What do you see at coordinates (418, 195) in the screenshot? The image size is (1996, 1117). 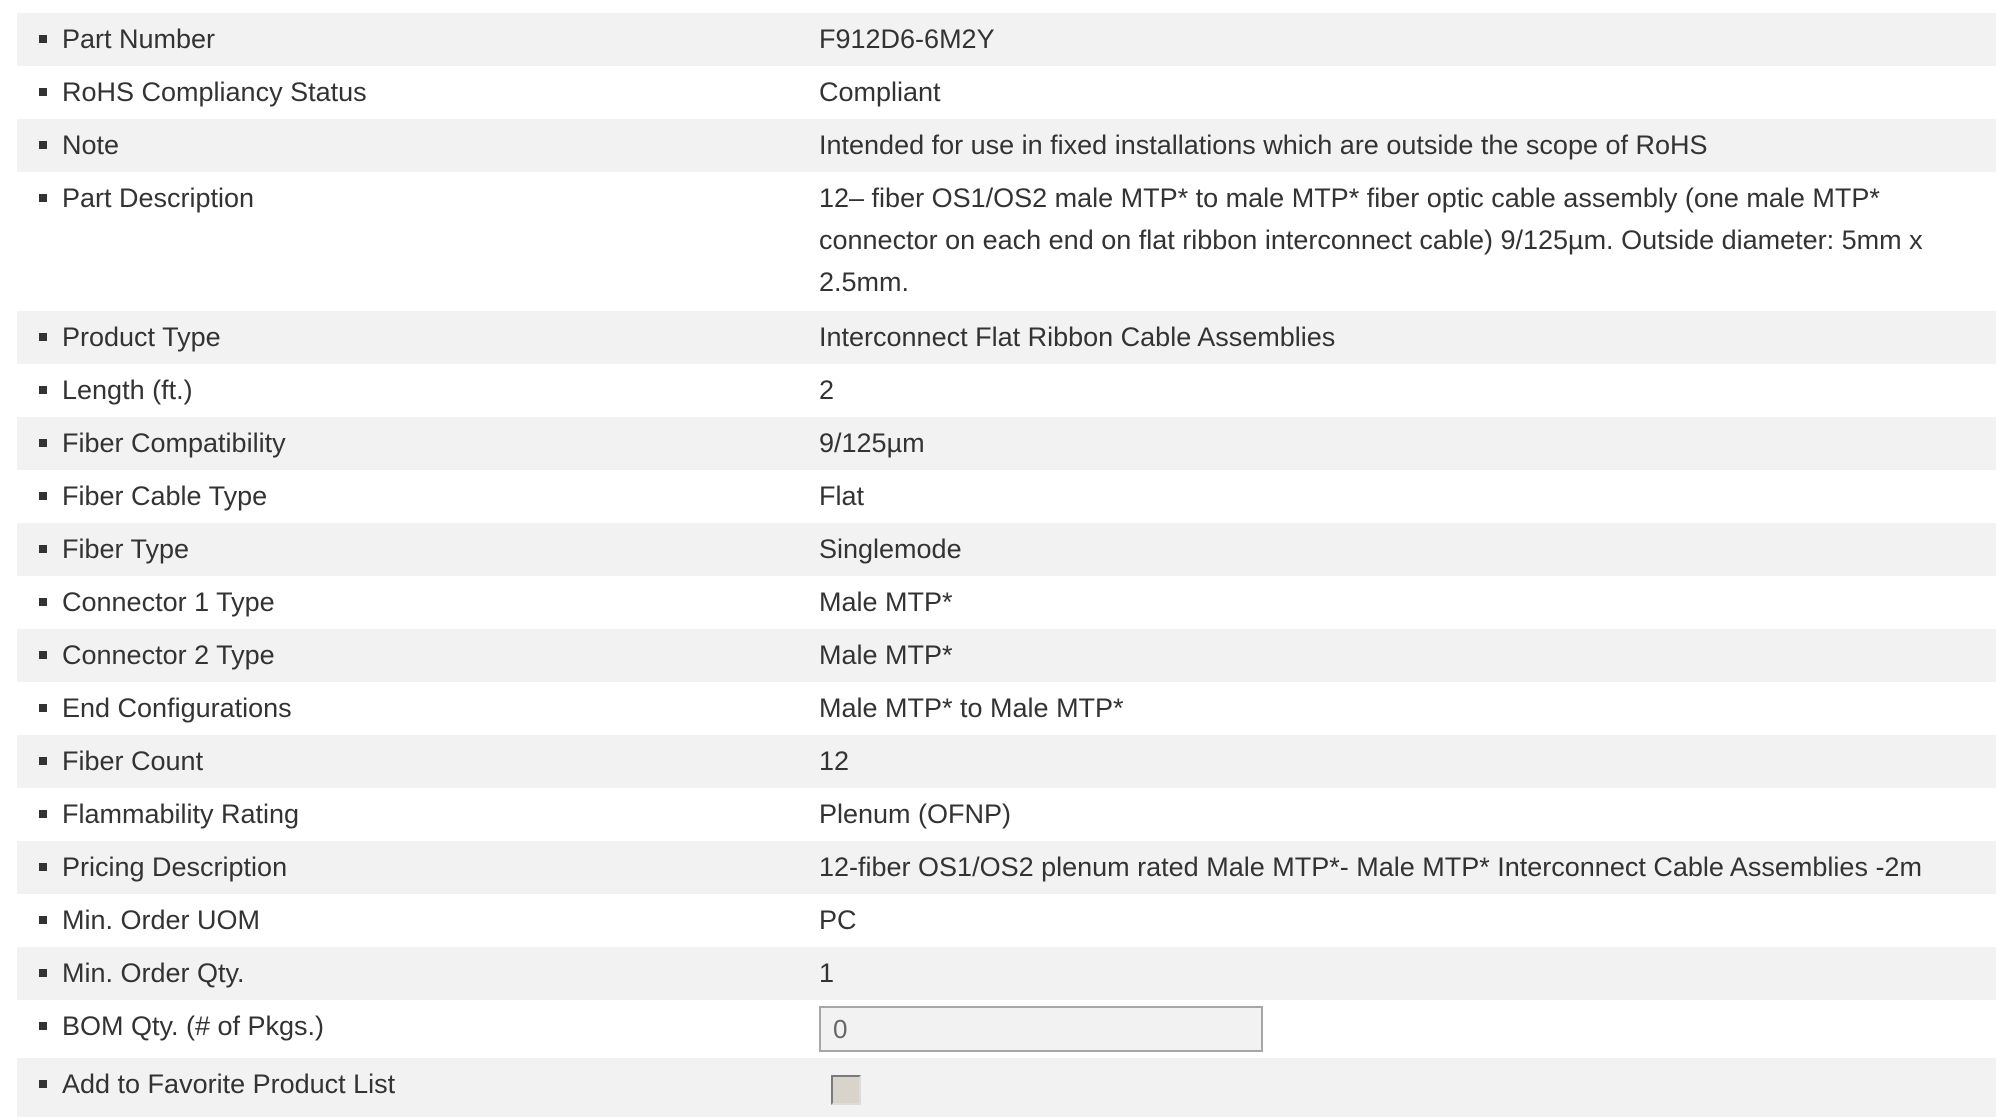 I see `spec-label-cell: Part Description` at bounding box center [418, 195].